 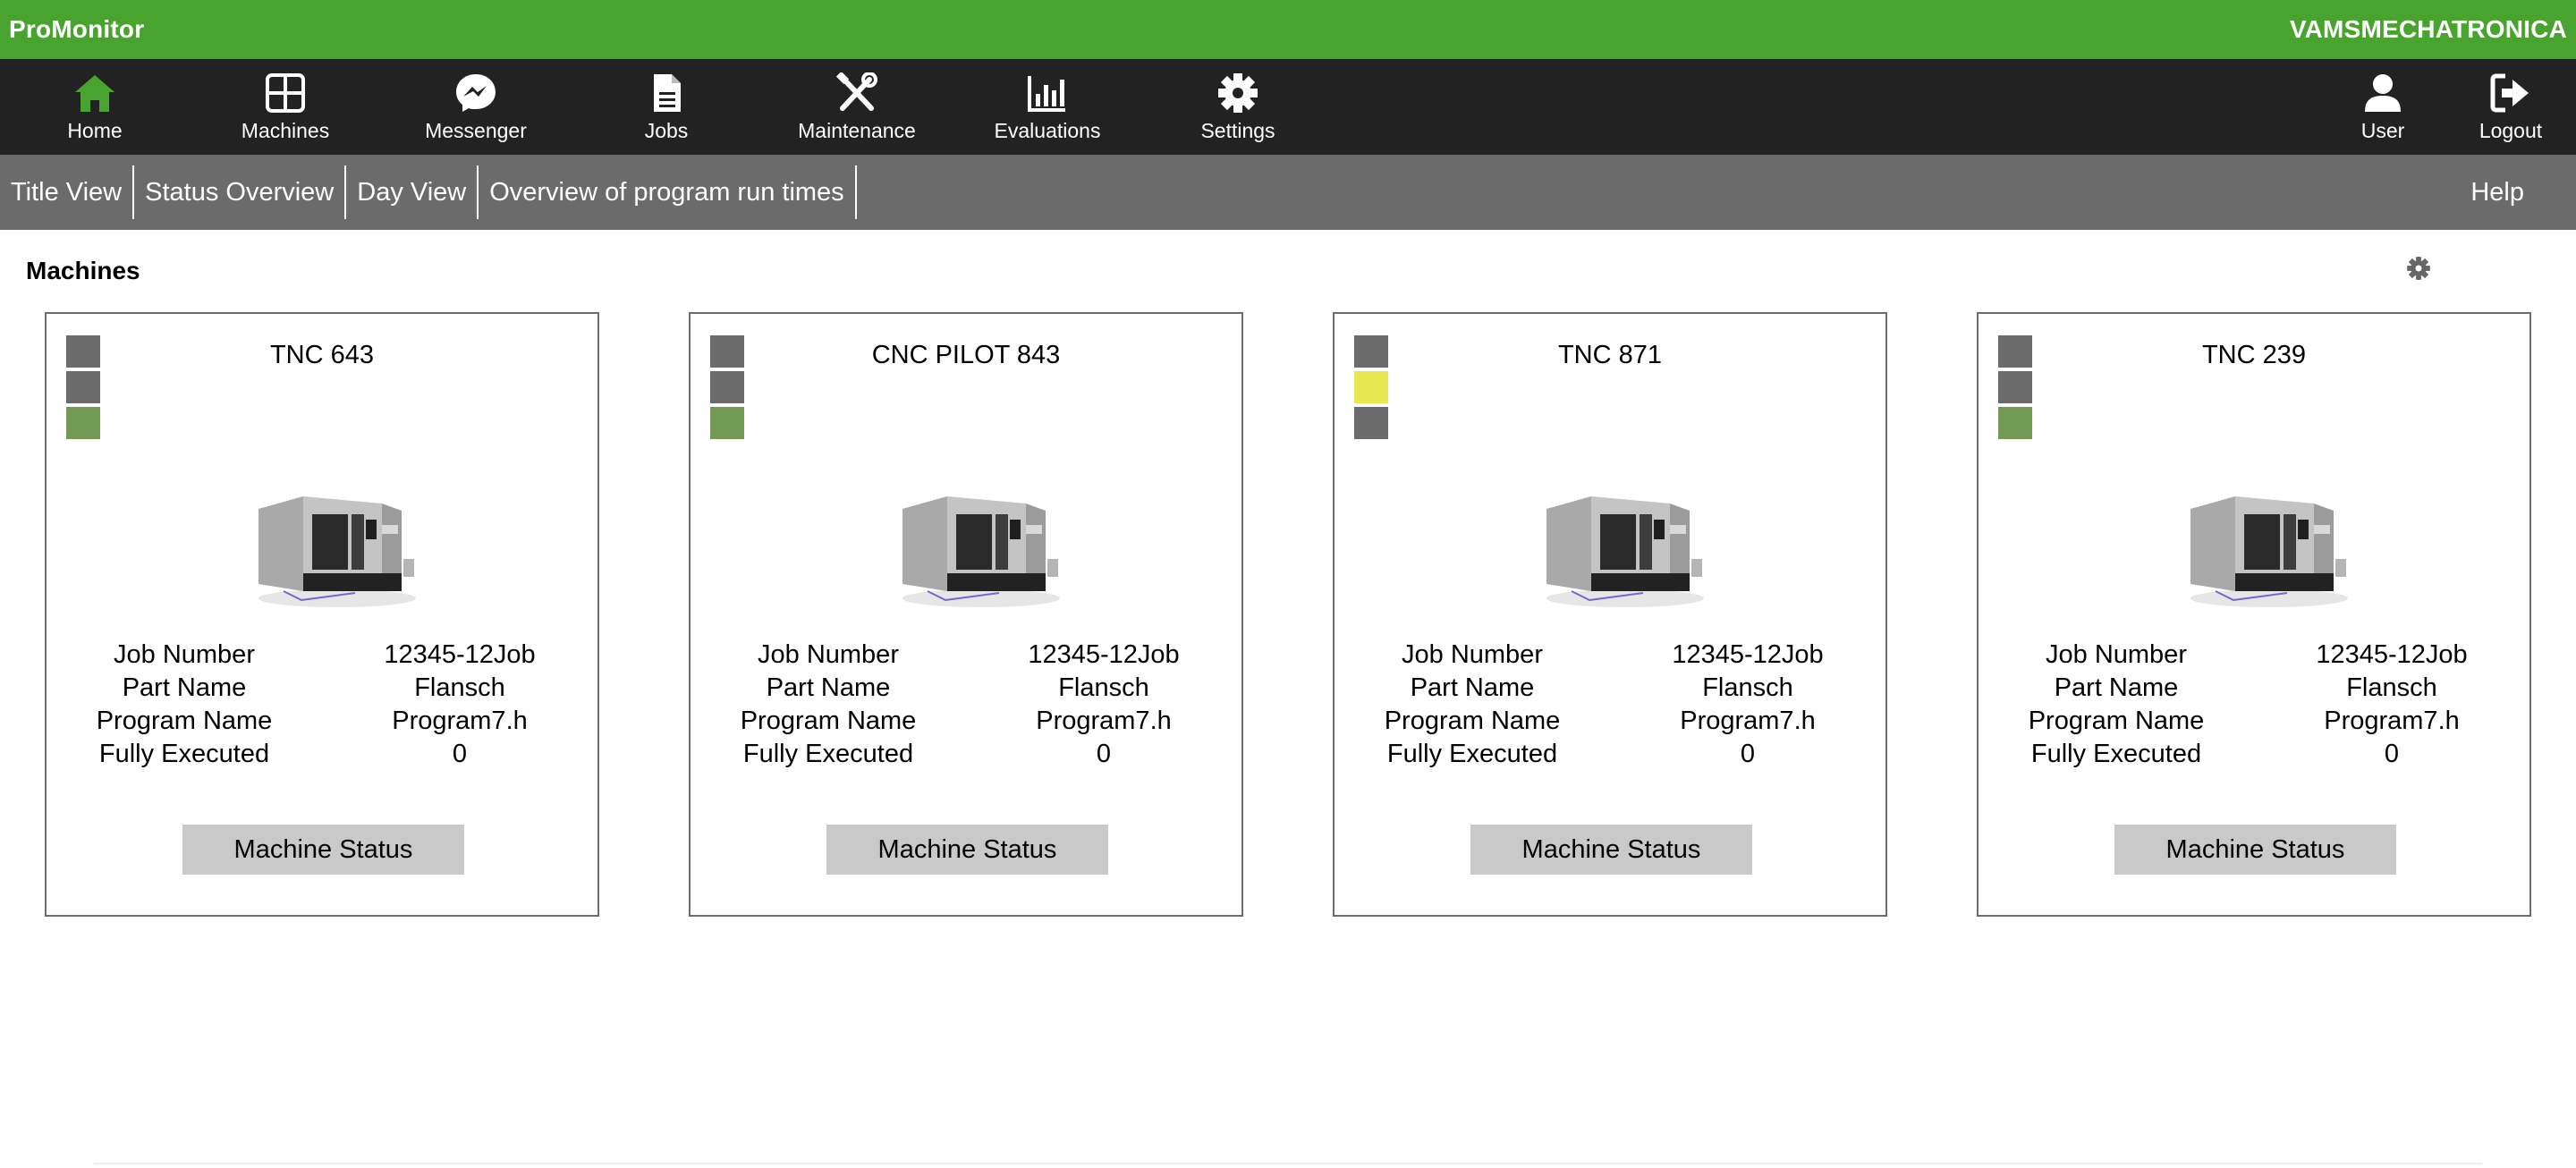 What do you see at coordinates (981, 551) in the screenshot?
I see `machine-image` at bounding box center [981, 551].